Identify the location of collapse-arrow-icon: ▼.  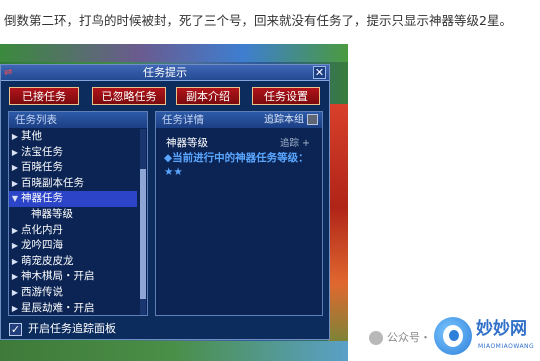
(15, 199).